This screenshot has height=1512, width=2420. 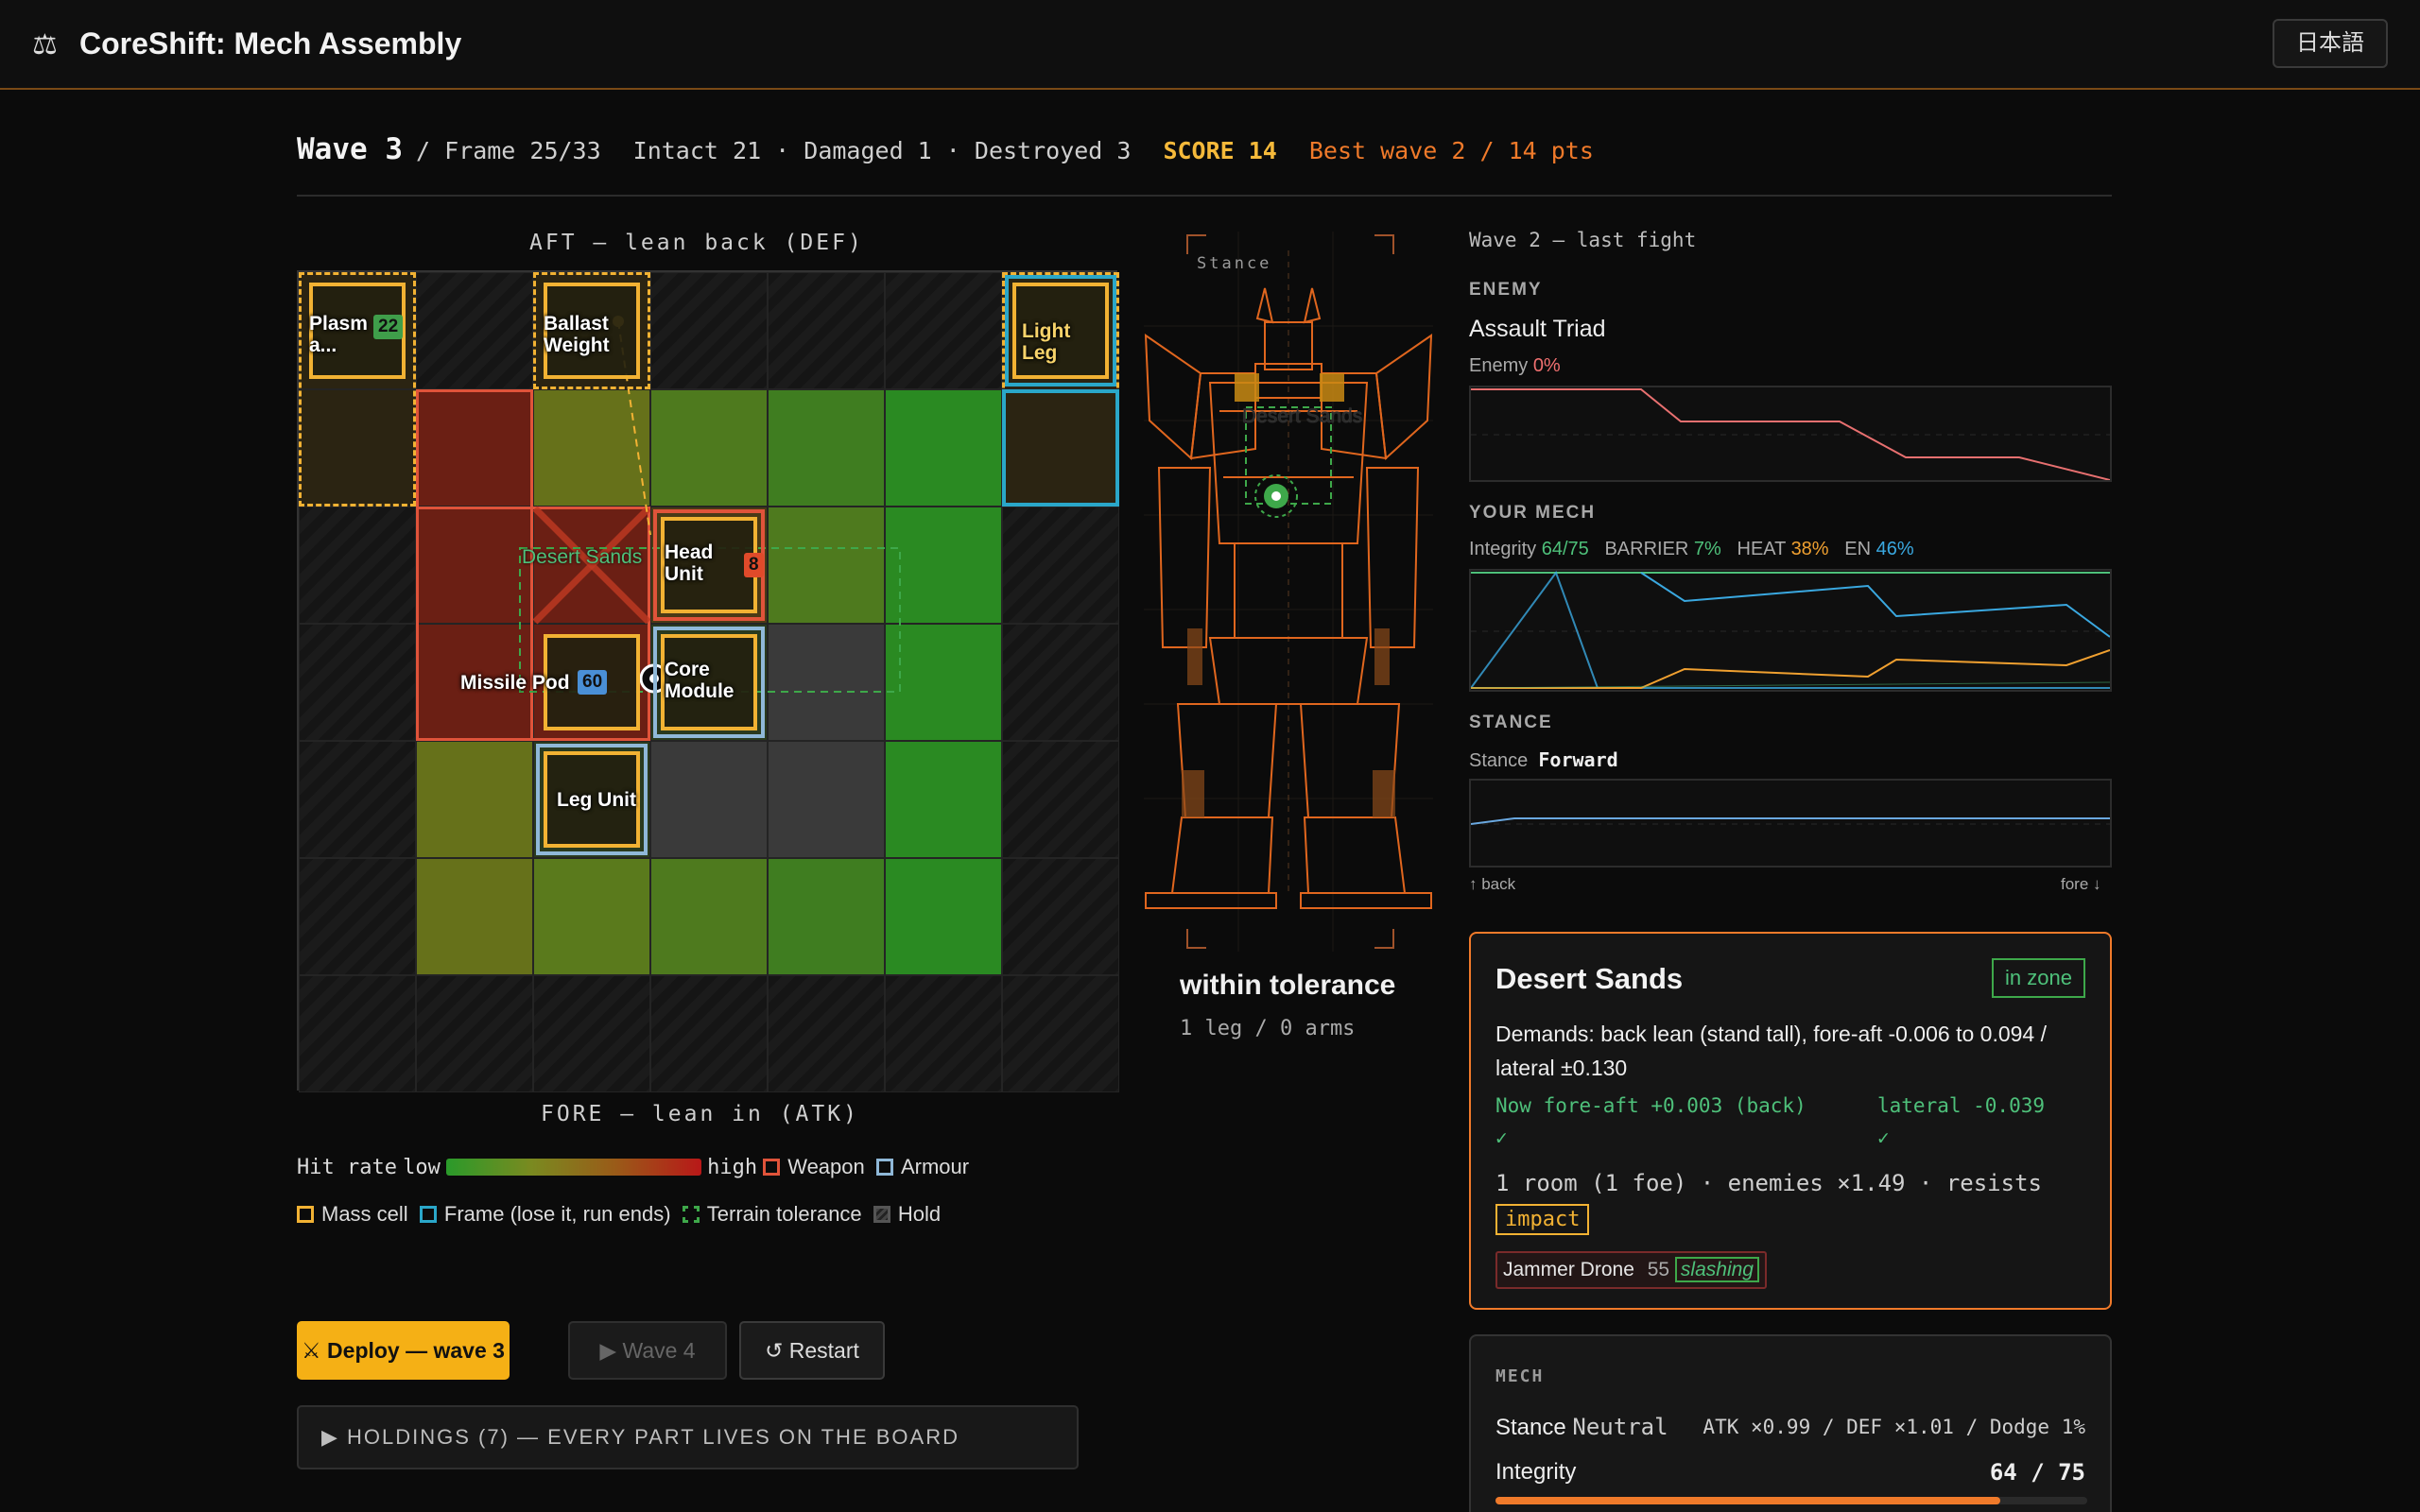 I want to click on stance-line-plot, so click(x=1790, y=821).